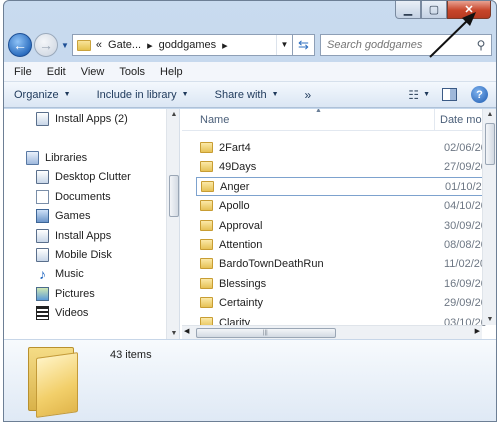  What do you see at coordinates (93, 72) in the screenshot?
I see `menu-view: View` at bounding box center [93, 72].